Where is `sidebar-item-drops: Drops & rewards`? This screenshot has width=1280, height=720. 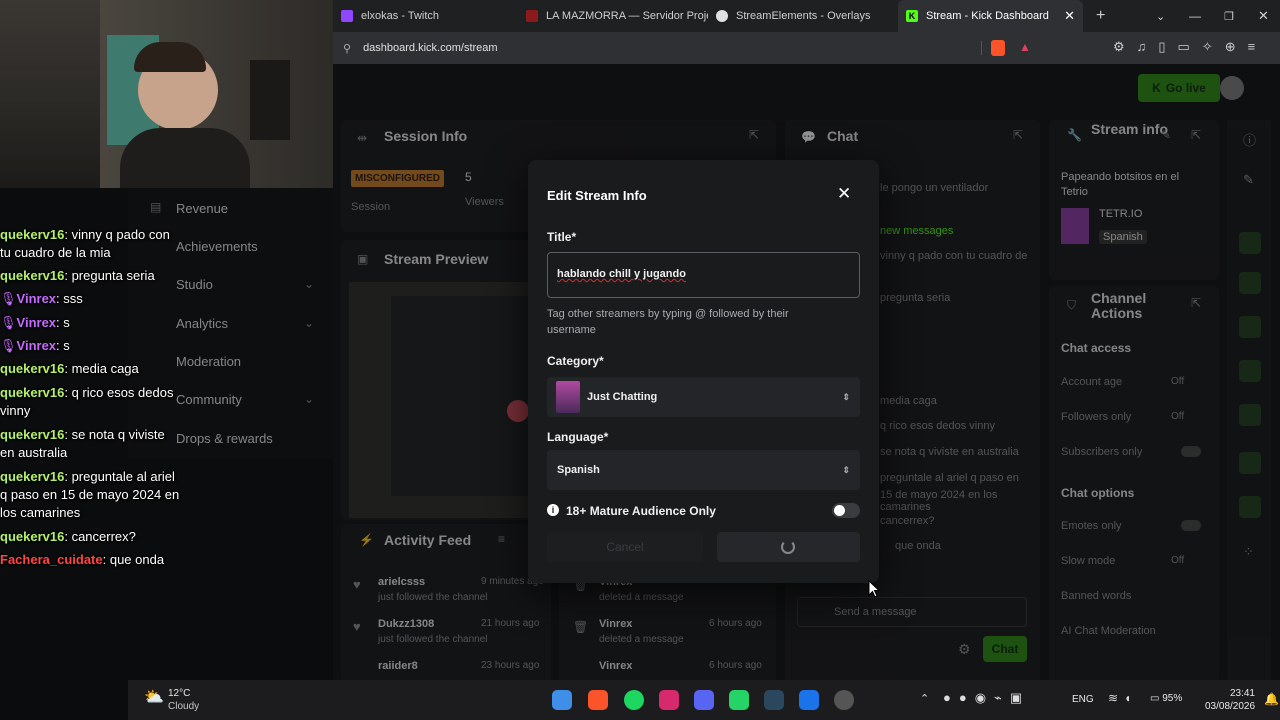
sidebar-item-drops: Drops & rewards is located at coordinates (224, 438).